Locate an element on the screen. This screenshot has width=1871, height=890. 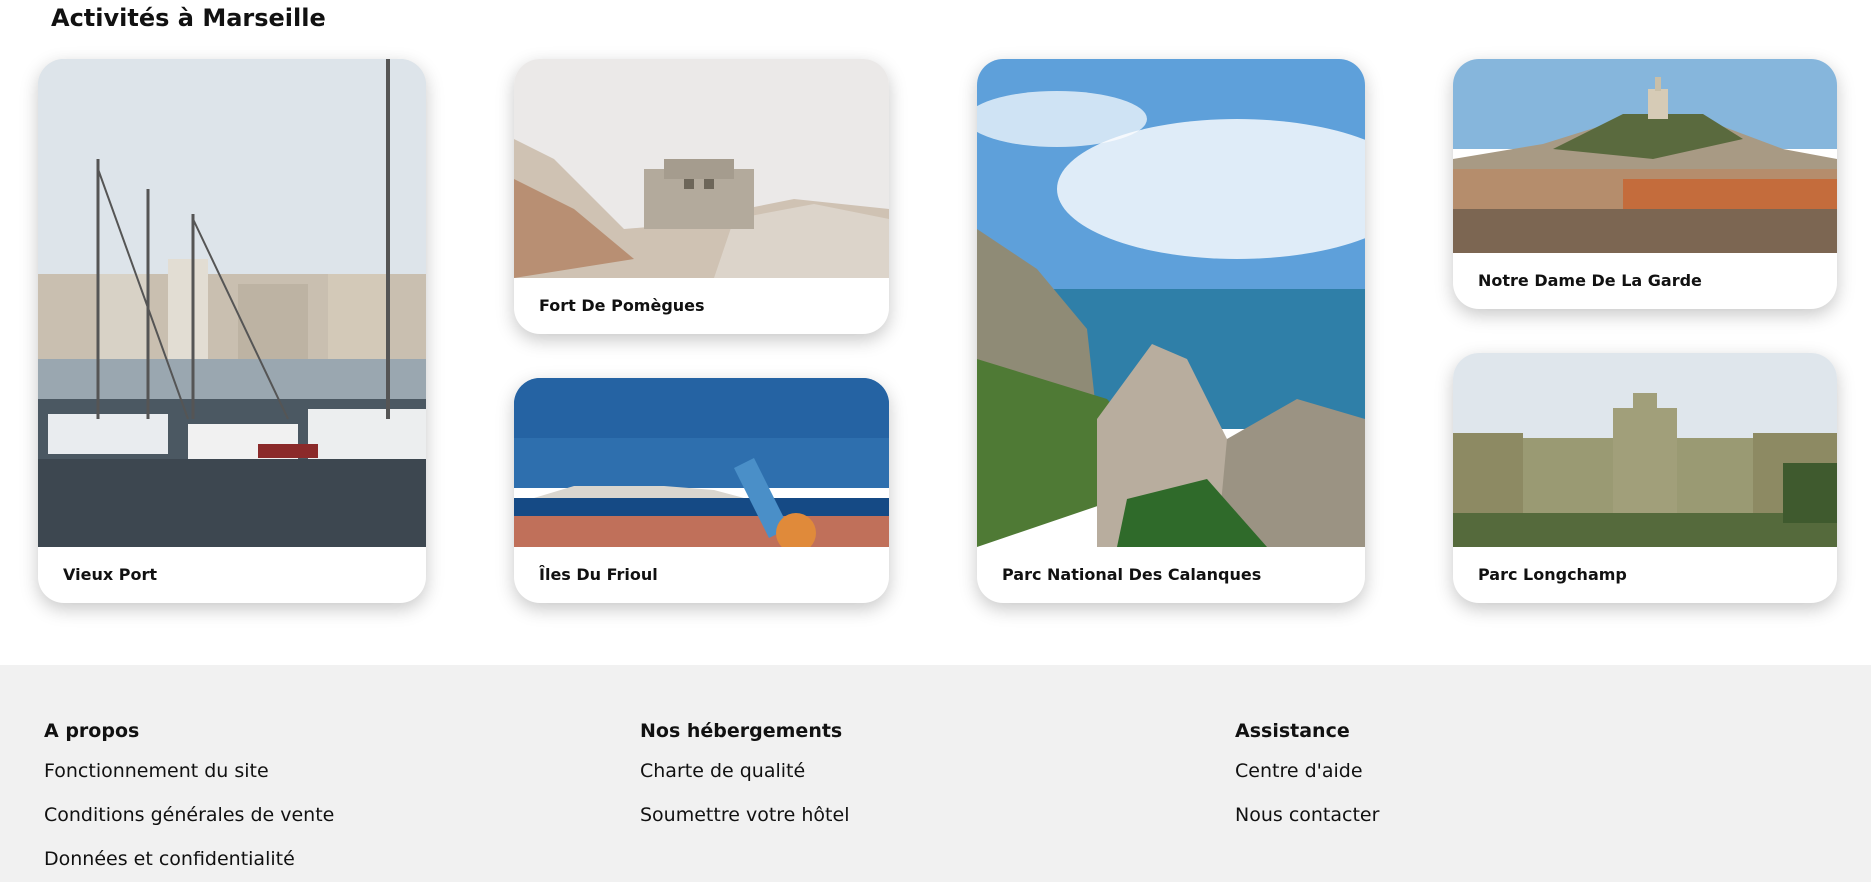
stone-fort-on-rocks-photo is located at coordinates (701, 168).